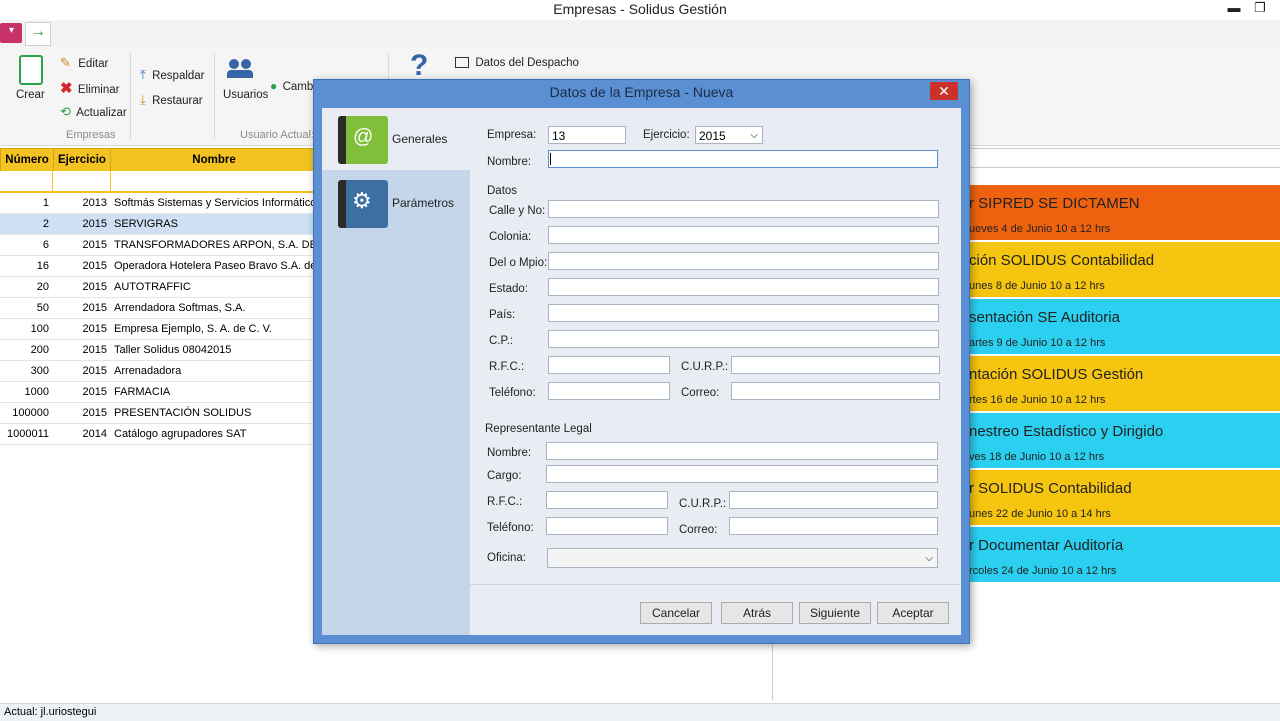 The width and height of the screenshot is (1280, 721). What do you see at coordinates (158, 329) in the screenshot?
I see `table-row: 100 2015 Empresa Ejemplo, S. A. de C. V.` at bounding box center [158, 329].